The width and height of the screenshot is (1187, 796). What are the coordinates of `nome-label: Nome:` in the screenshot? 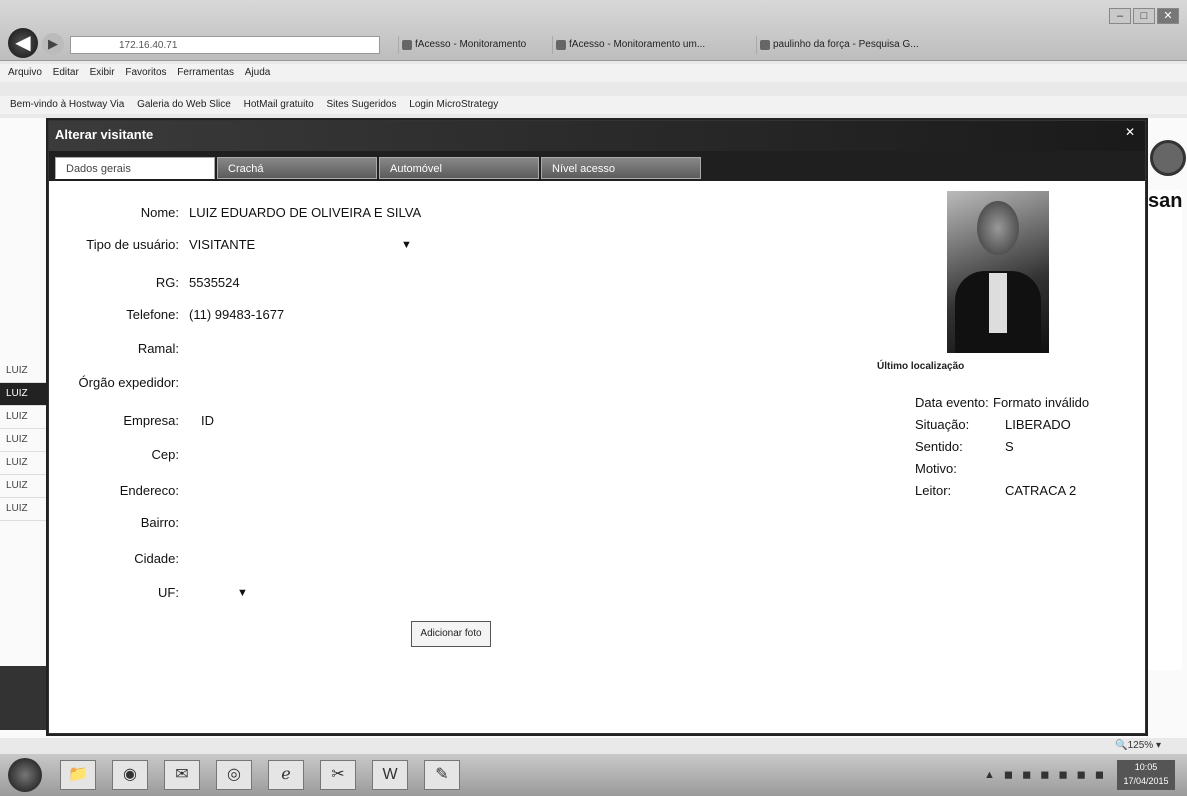 It's located at (159, 212).